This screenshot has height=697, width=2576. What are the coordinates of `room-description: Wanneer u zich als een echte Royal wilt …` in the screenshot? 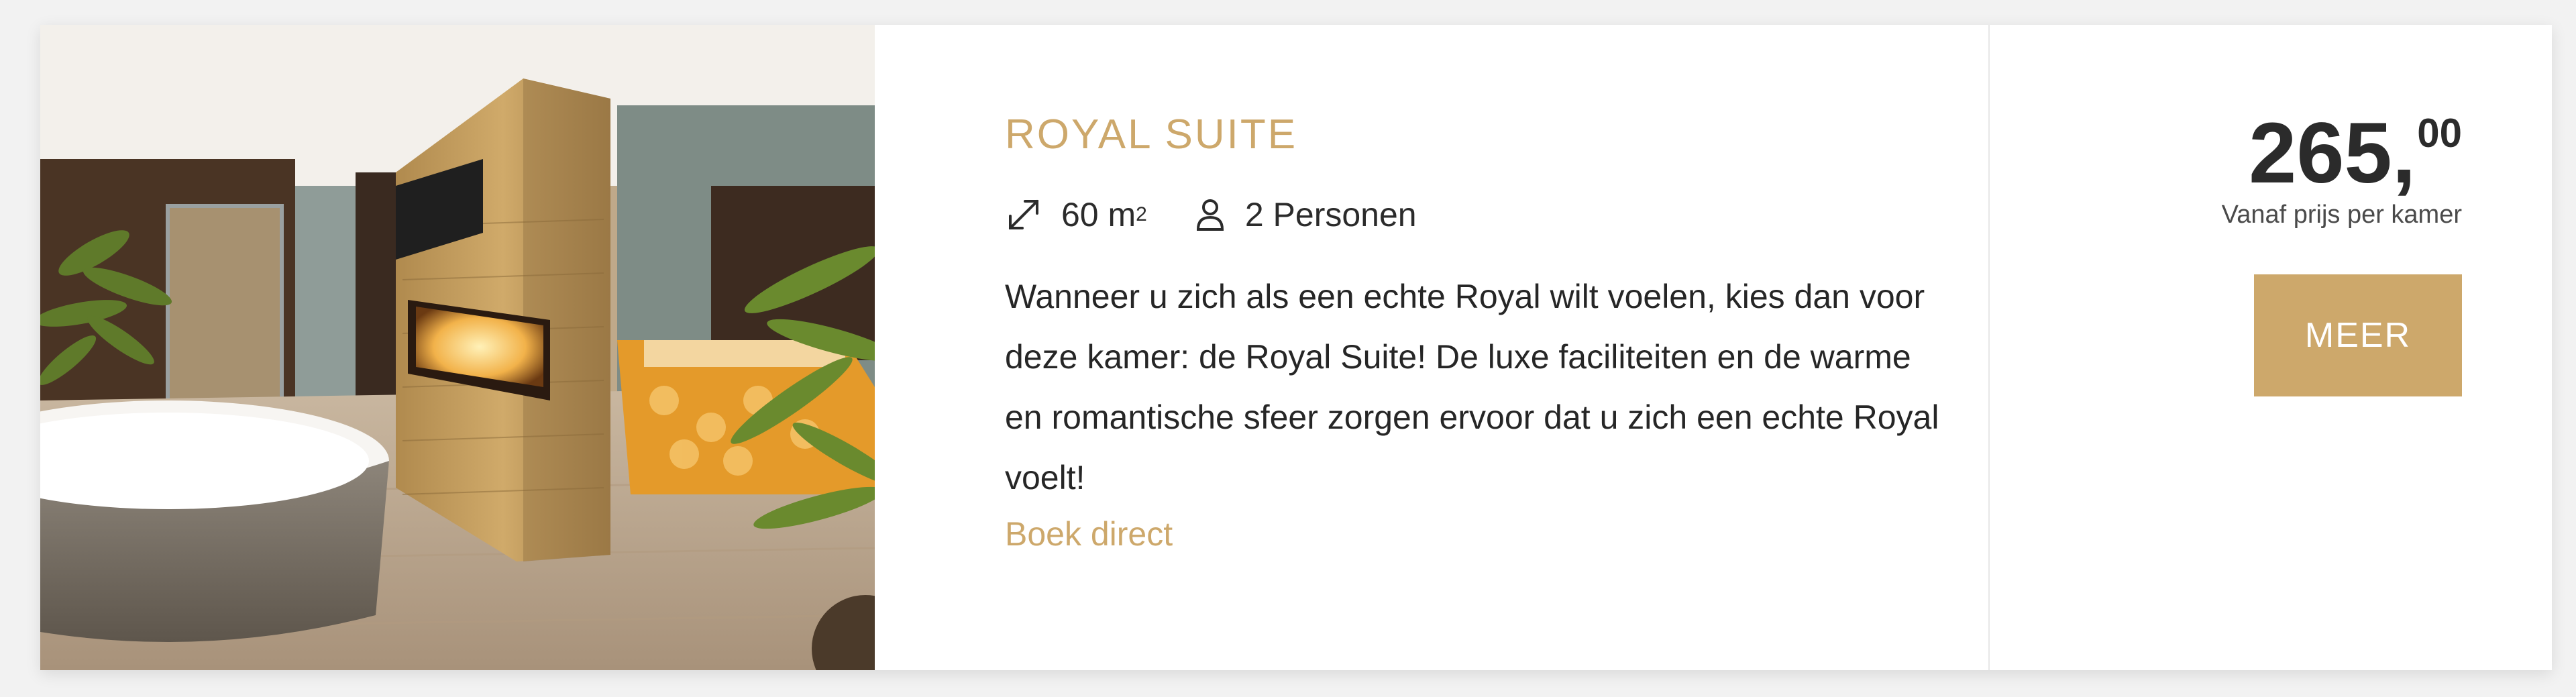 It's located at (1472, 387).